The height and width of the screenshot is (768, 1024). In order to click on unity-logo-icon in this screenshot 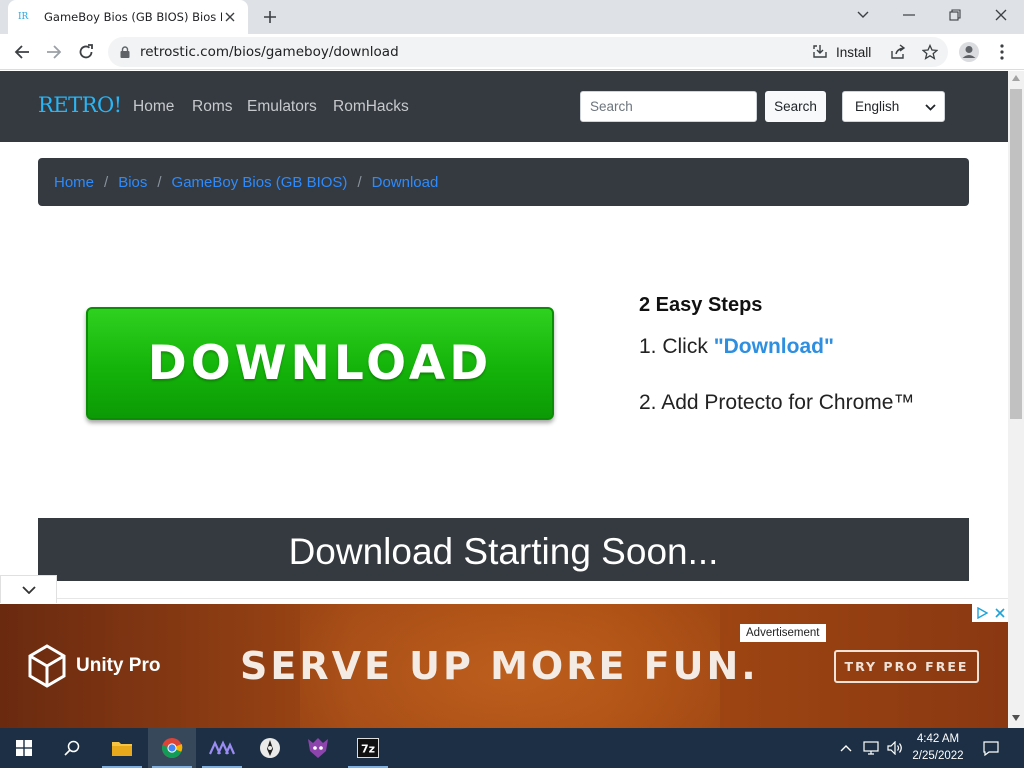, I will do `click(47, 666)`.